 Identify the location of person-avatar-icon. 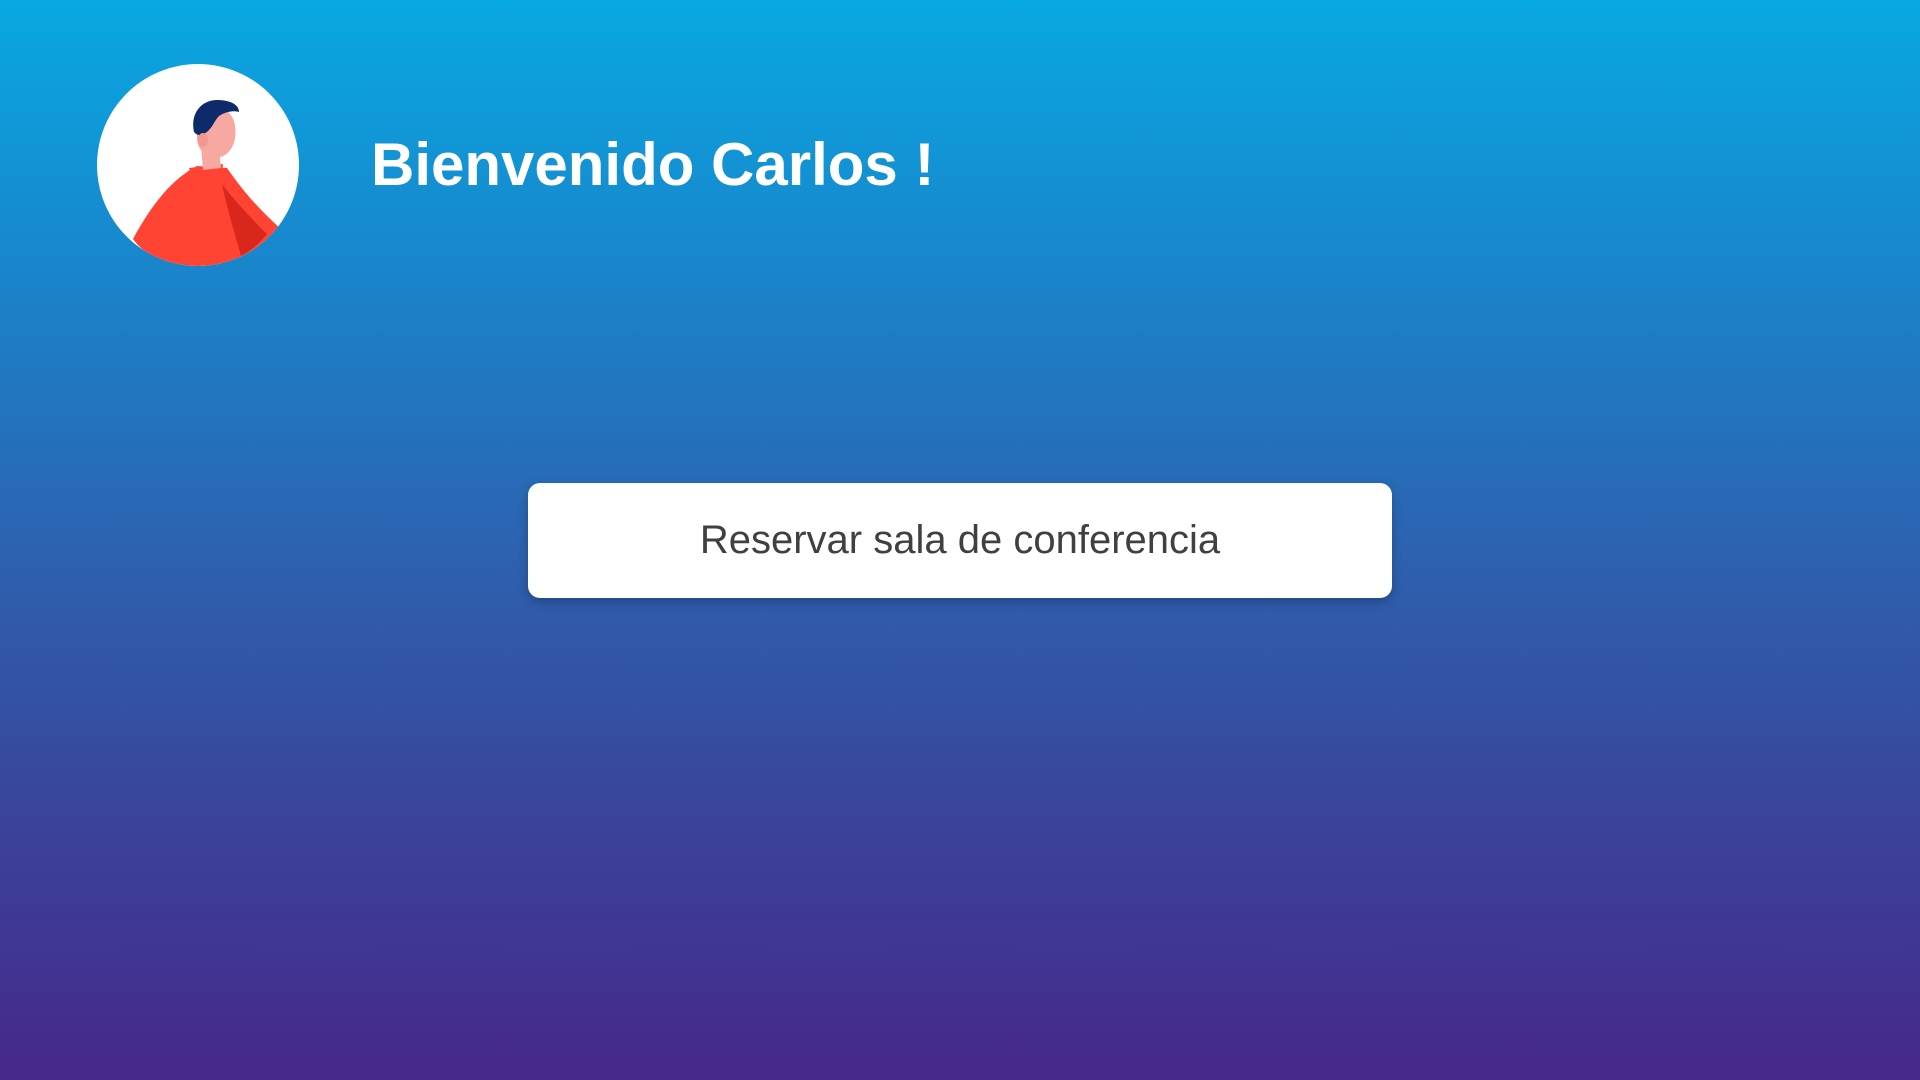
(207, 183).